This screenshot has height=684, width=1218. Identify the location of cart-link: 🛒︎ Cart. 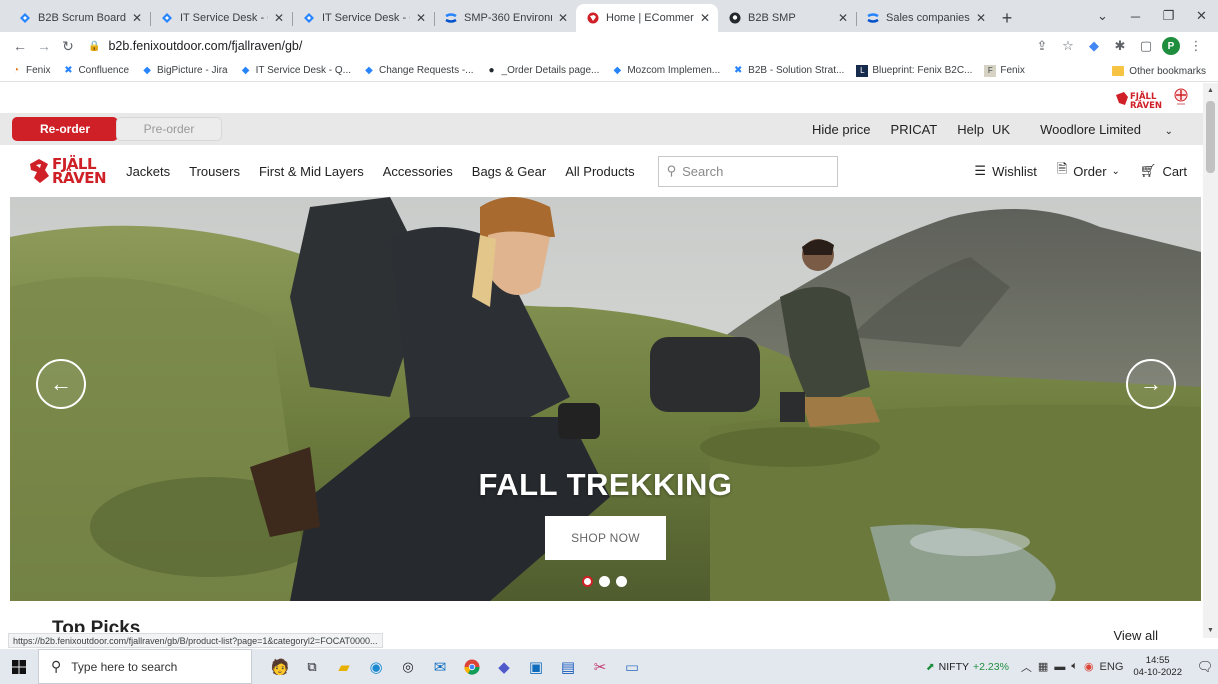
(1163, 171).